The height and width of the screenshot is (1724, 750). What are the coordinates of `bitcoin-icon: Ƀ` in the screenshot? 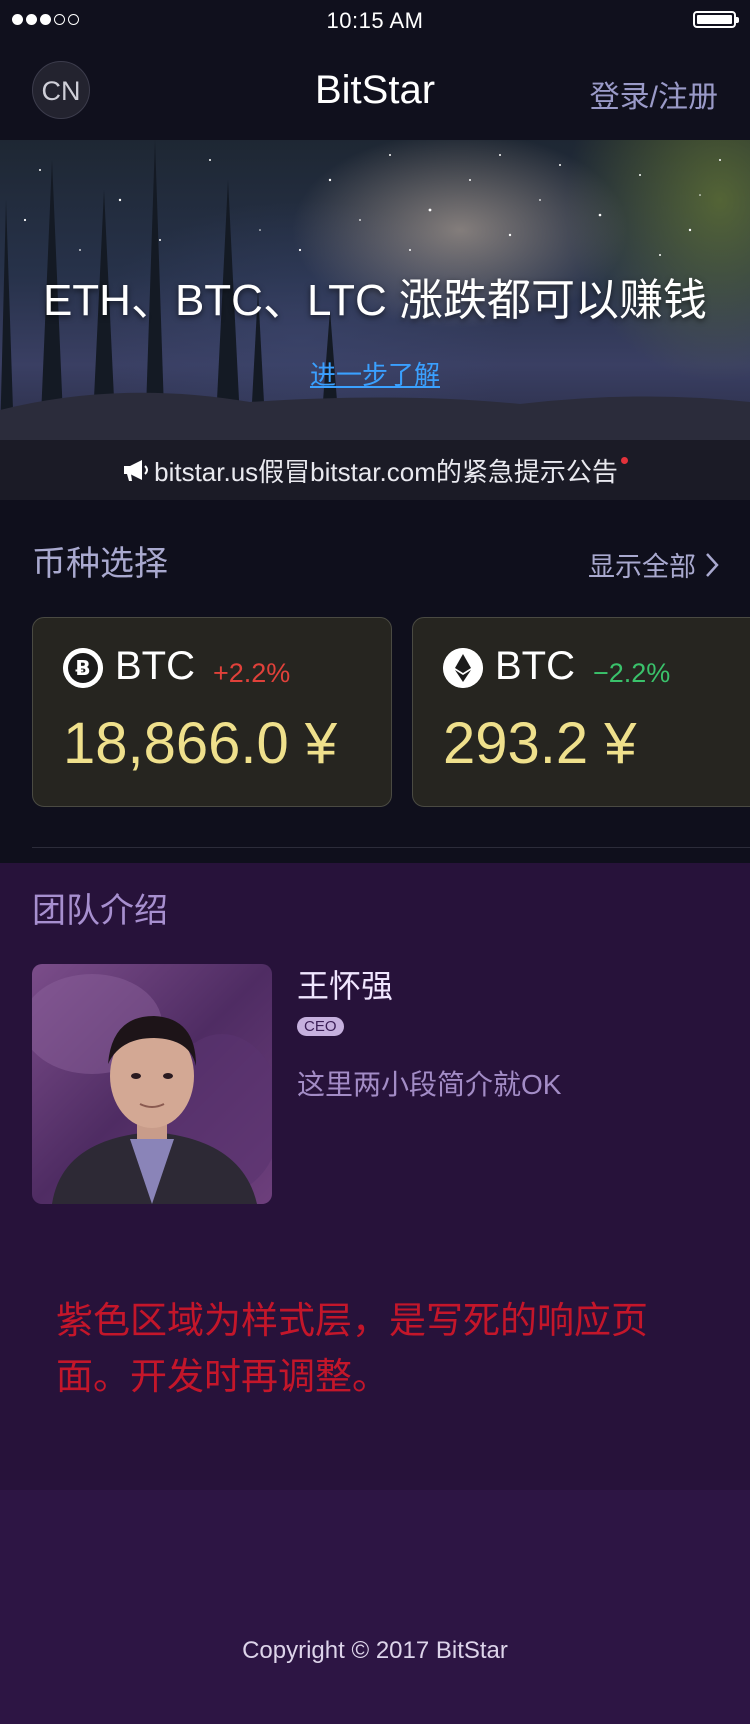 It's located at (83, 668).